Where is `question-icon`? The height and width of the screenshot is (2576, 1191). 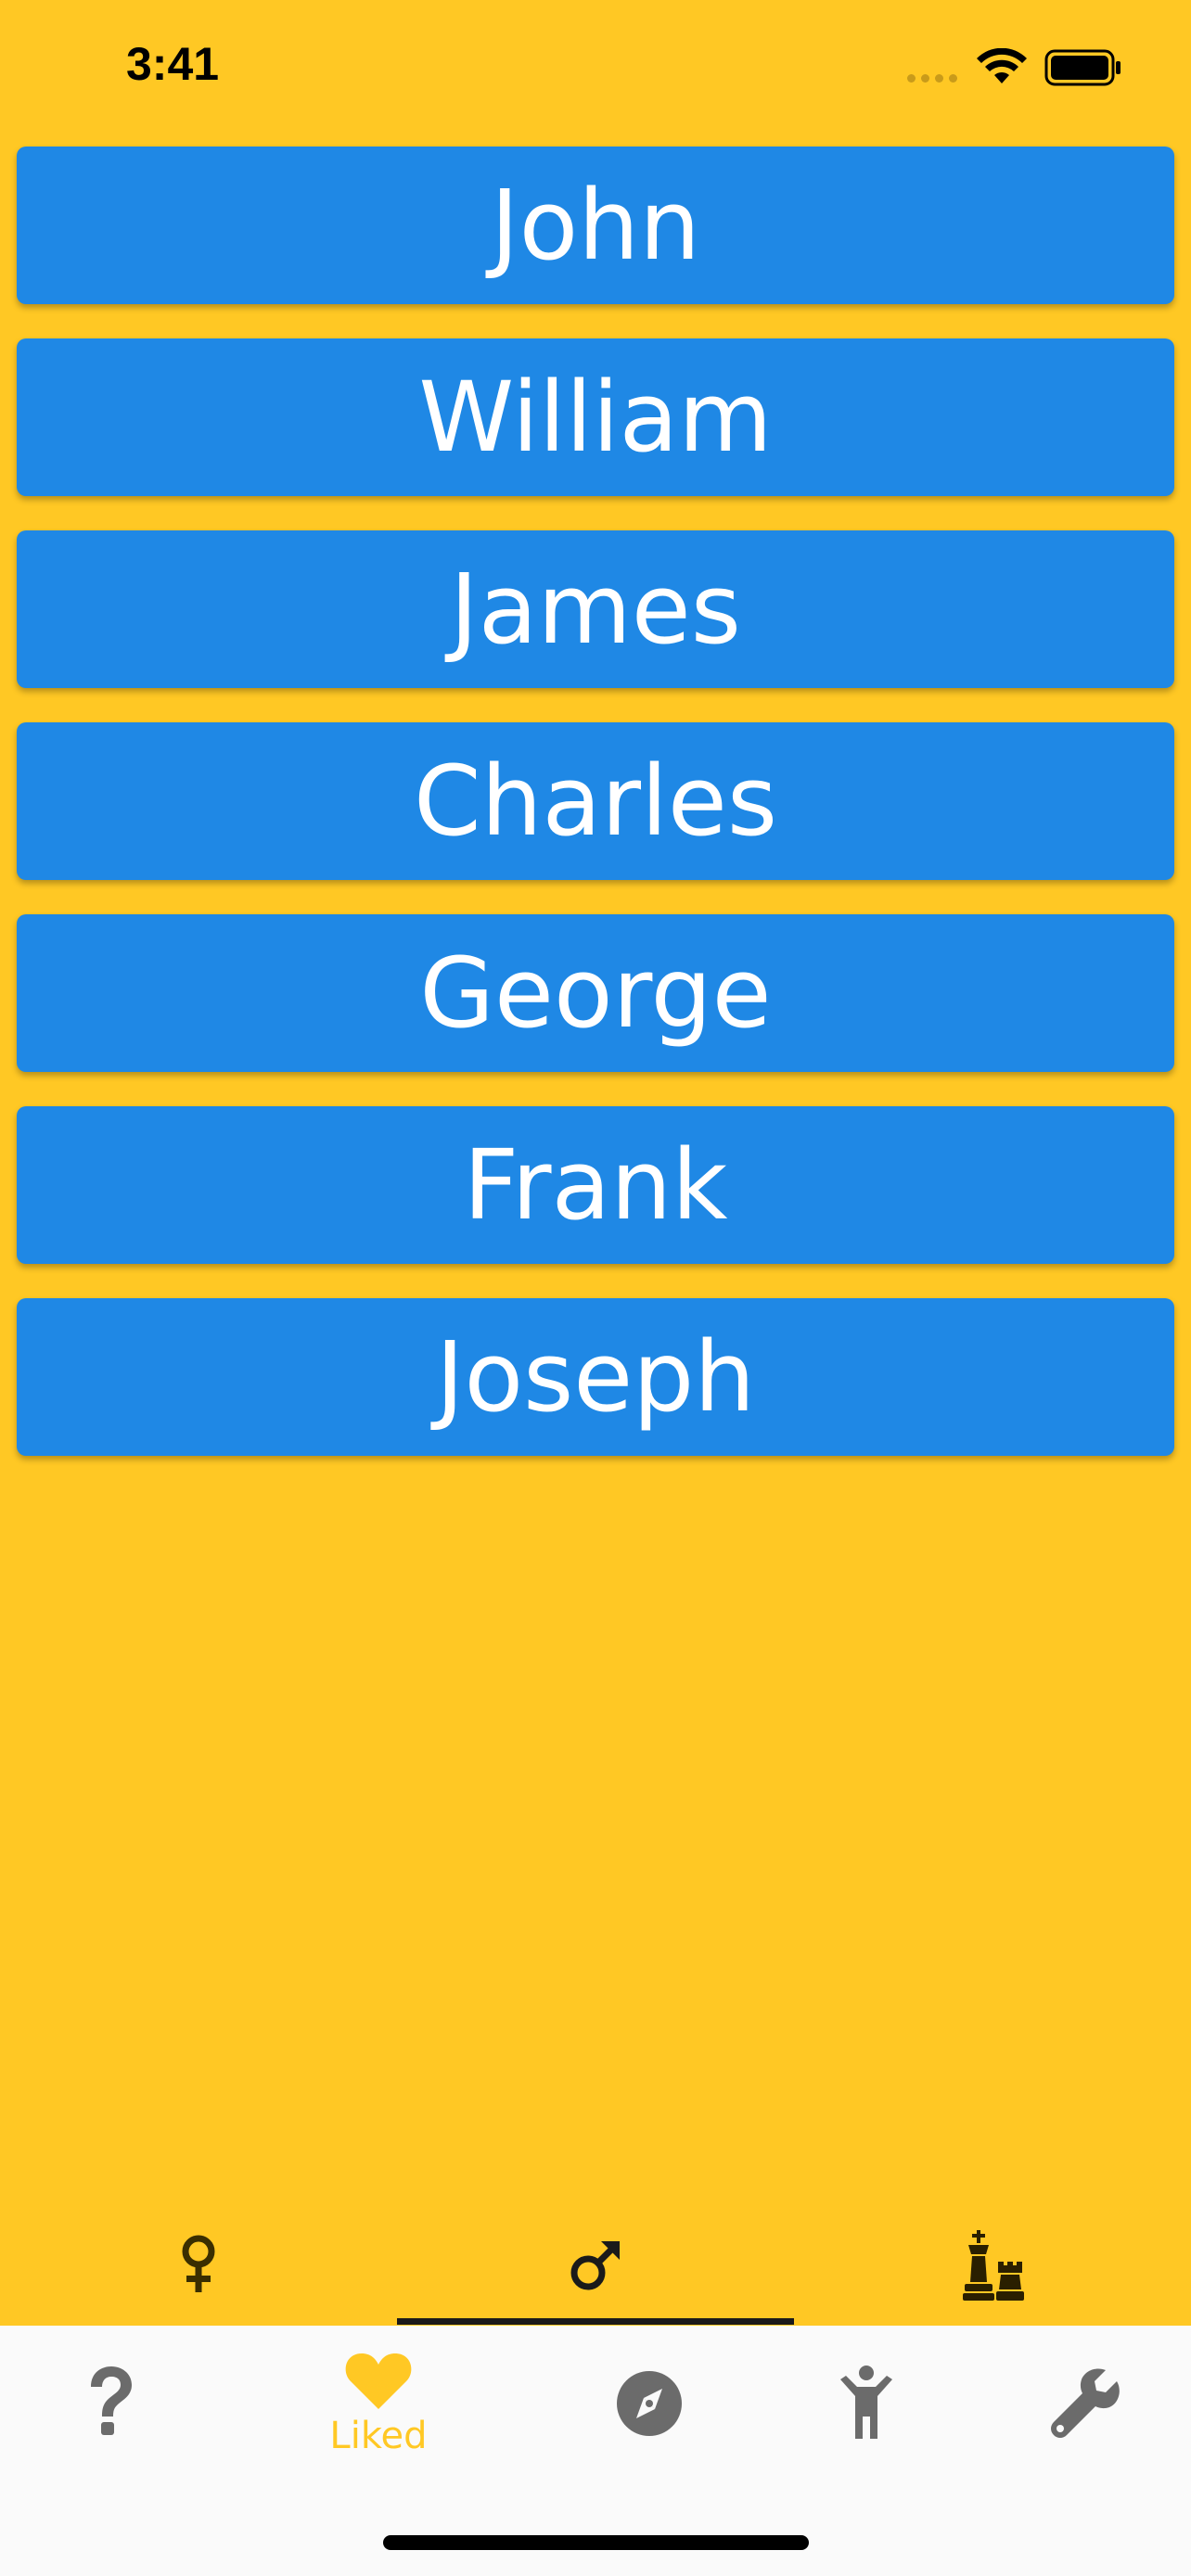 question-icon is located at coordinates (111, 2400).